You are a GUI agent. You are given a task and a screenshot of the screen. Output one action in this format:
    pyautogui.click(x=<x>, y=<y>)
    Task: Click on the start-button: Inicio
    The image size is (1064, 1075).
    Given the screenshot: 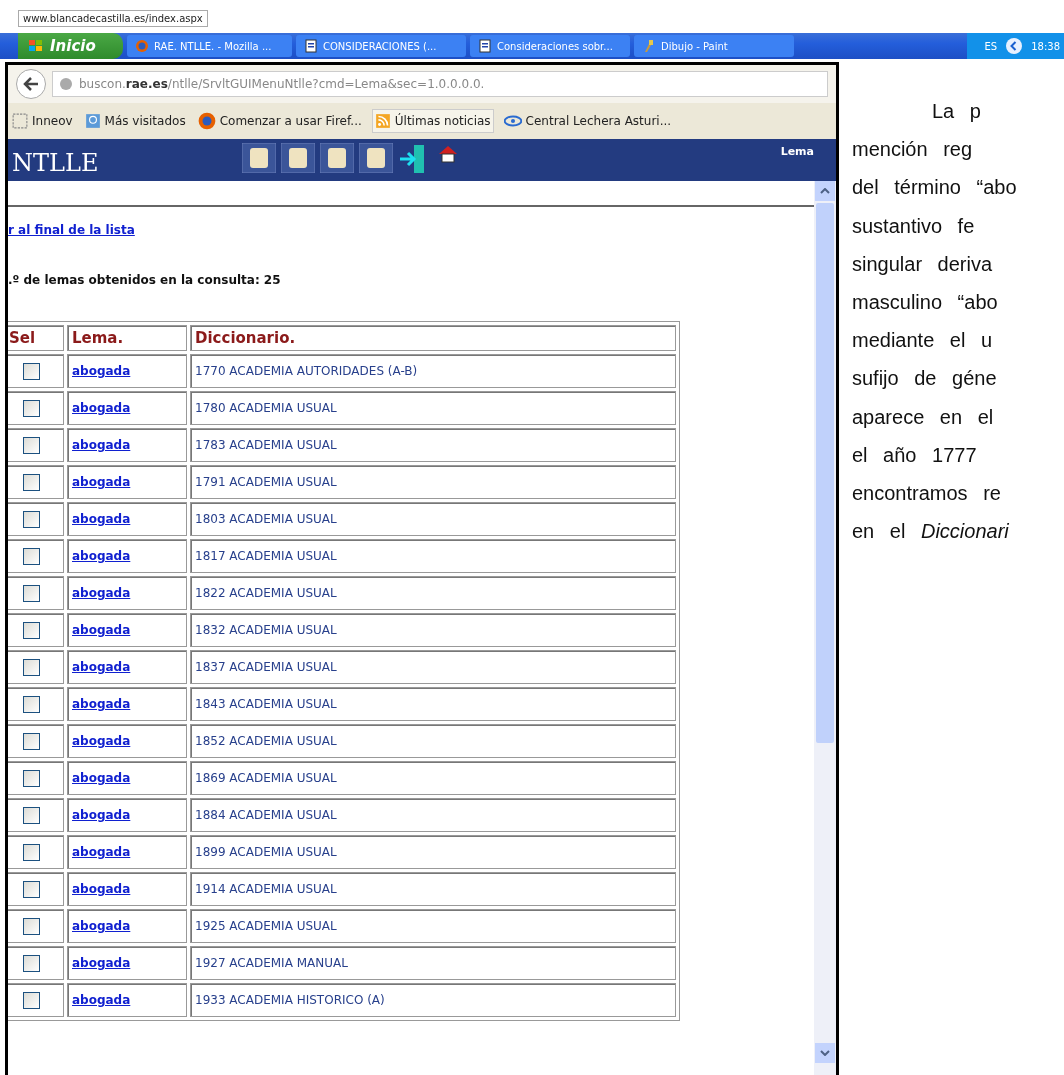 What is the action you would take?
    pyautogui.click(x=70, y=46)
    